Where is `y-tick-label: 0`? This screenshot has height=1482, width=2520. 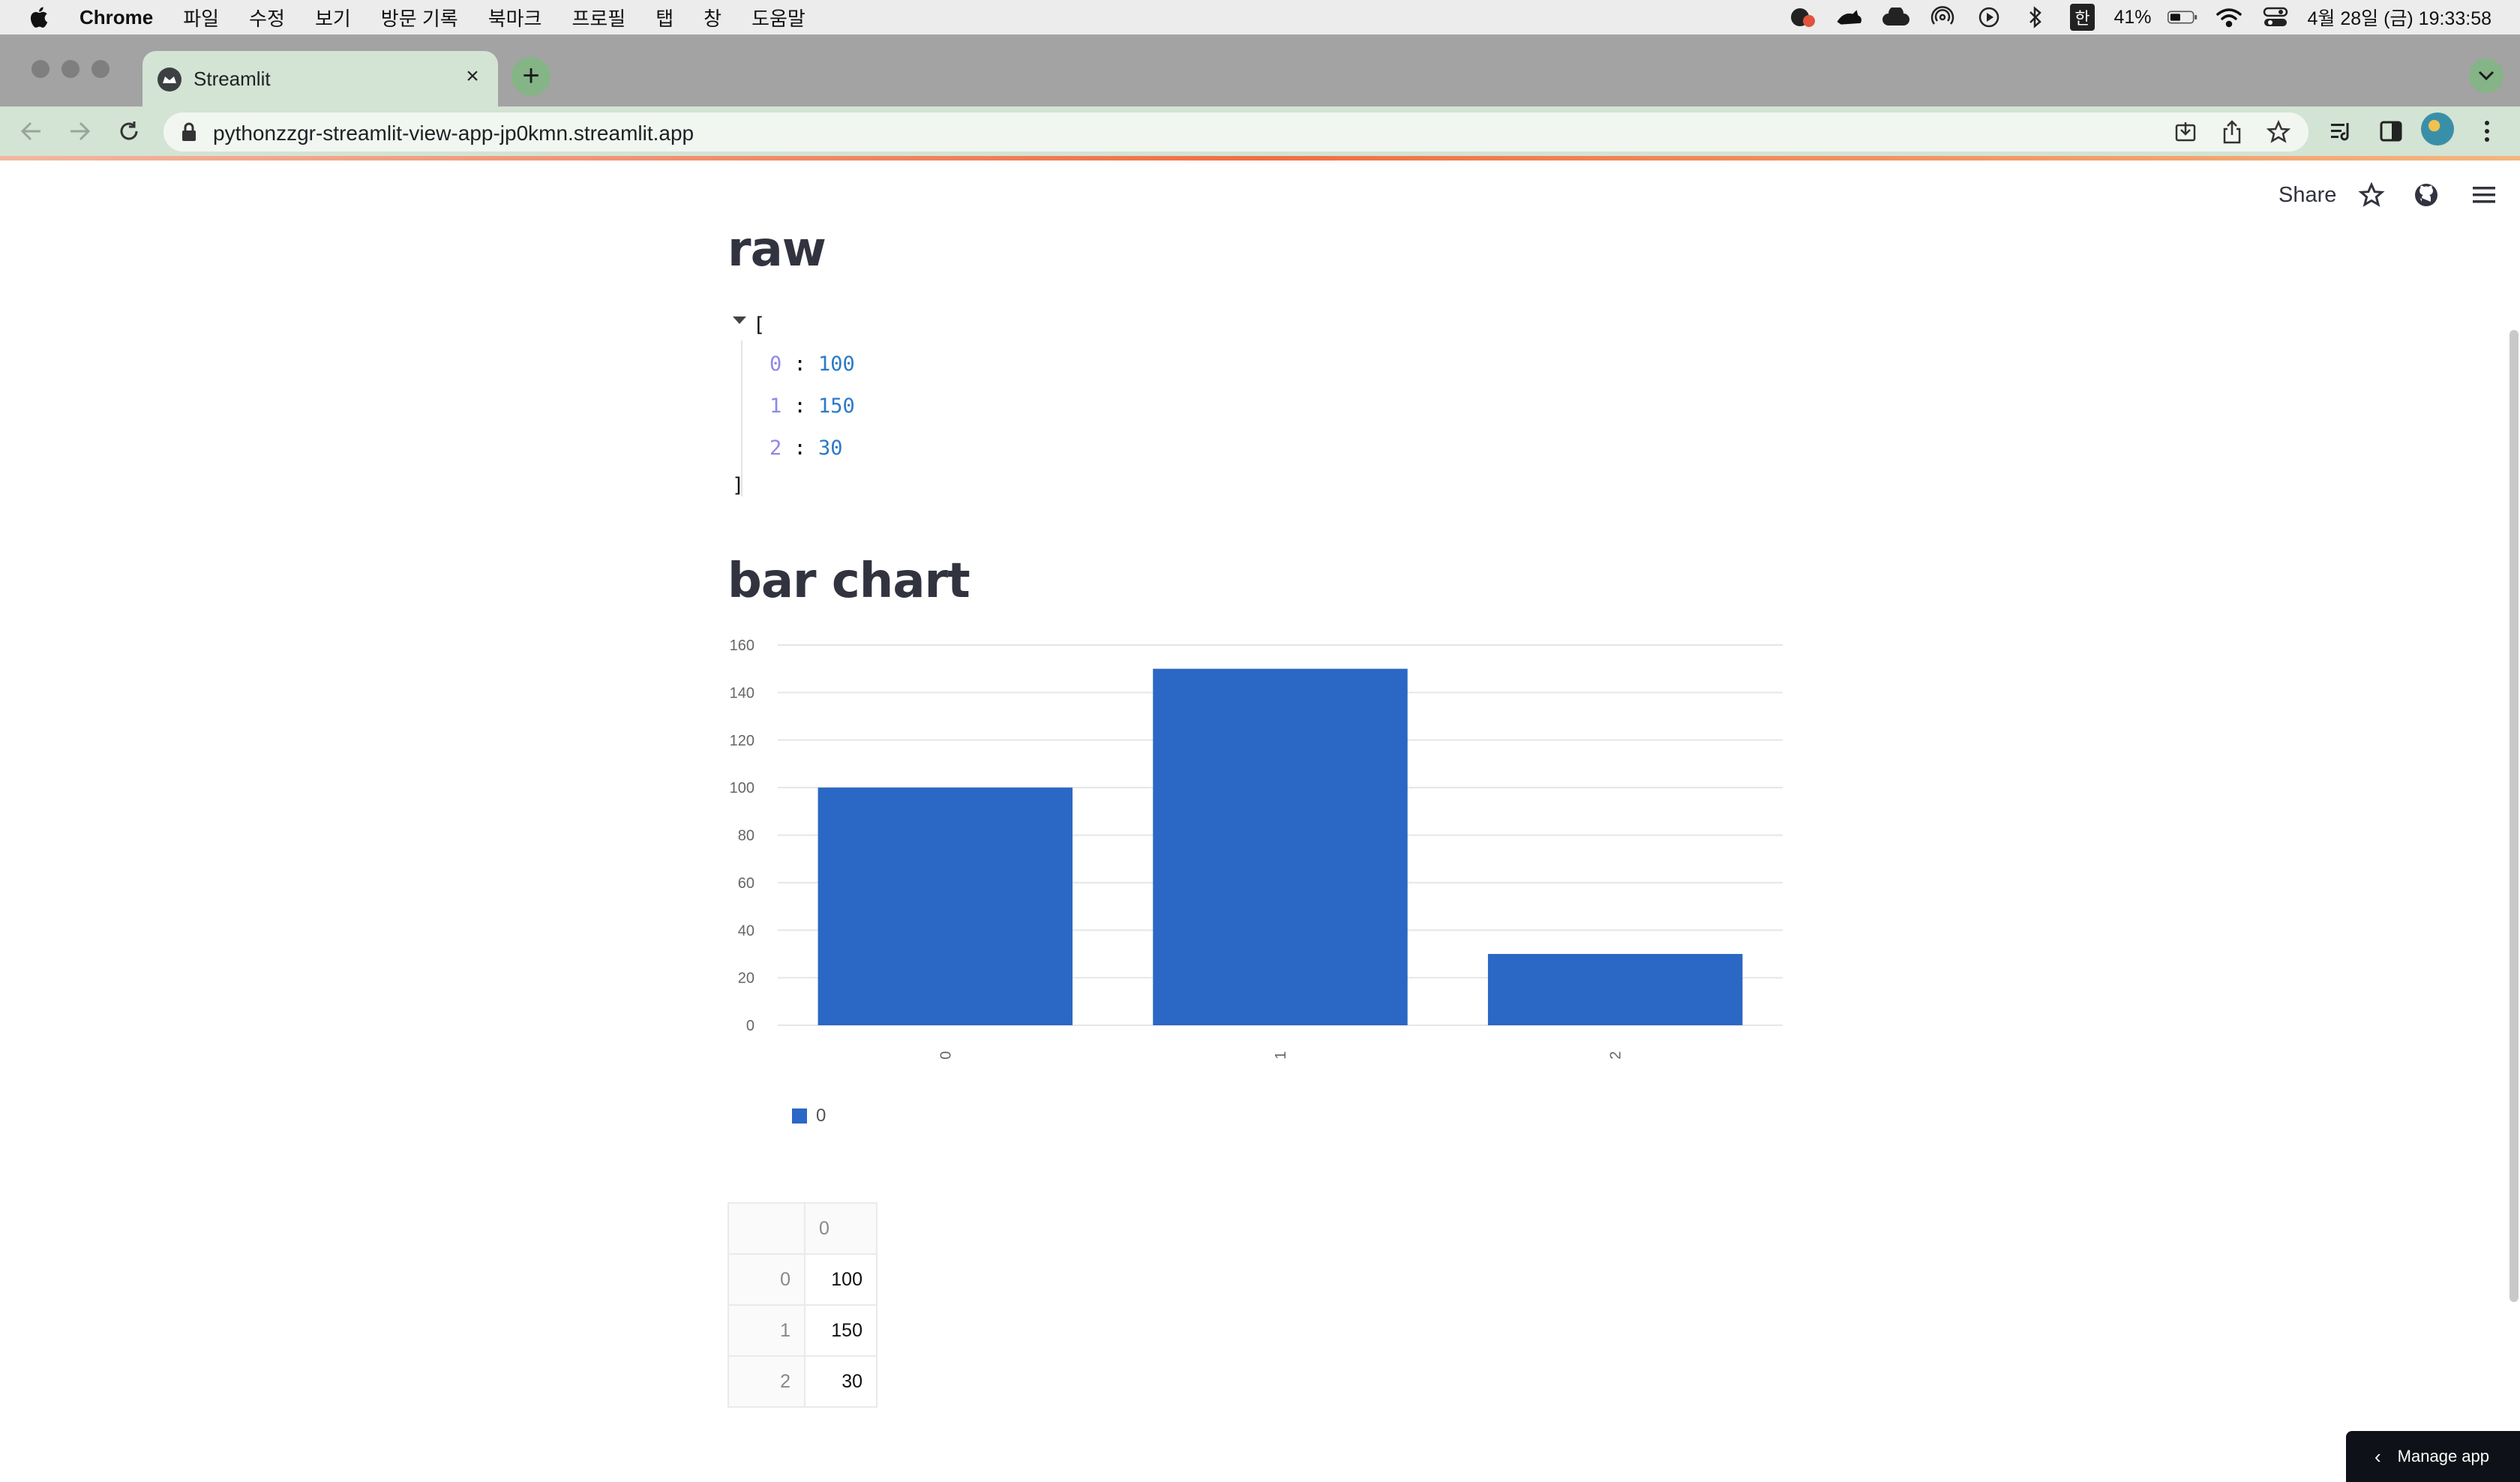
y-tick-label: 0 is located at coordinates (750, 1026).